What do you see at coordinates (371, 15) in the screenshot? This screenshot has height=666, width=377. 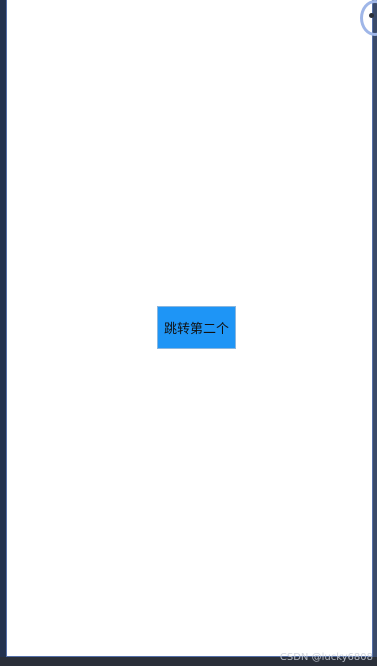 I see `corner-dot-icon` at bounding box center [371, 15].